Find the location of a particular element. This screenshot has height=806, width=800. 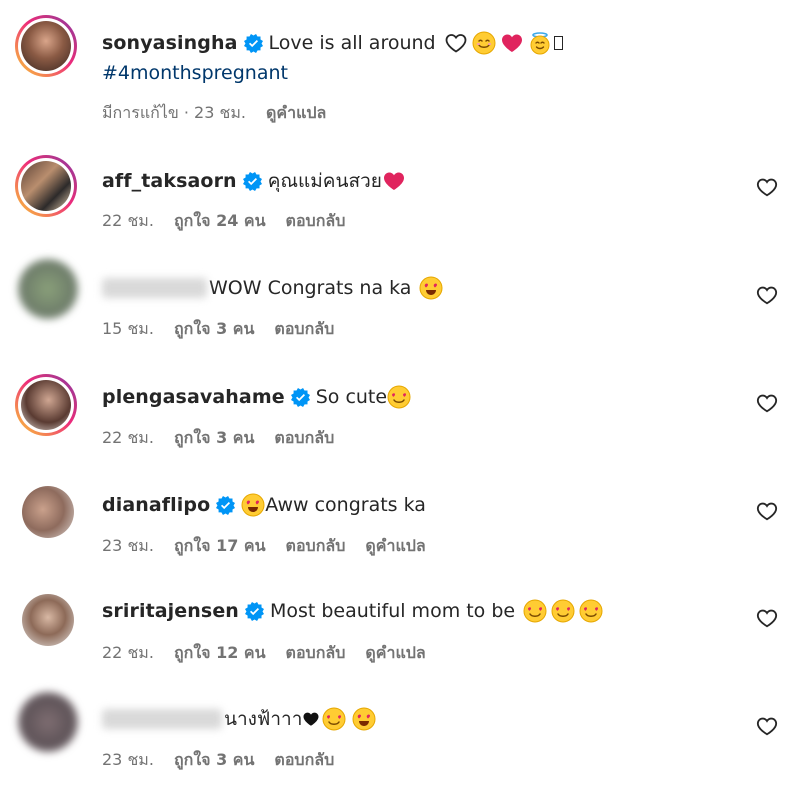

white-heart-icon is located at coordinates (456, 43).